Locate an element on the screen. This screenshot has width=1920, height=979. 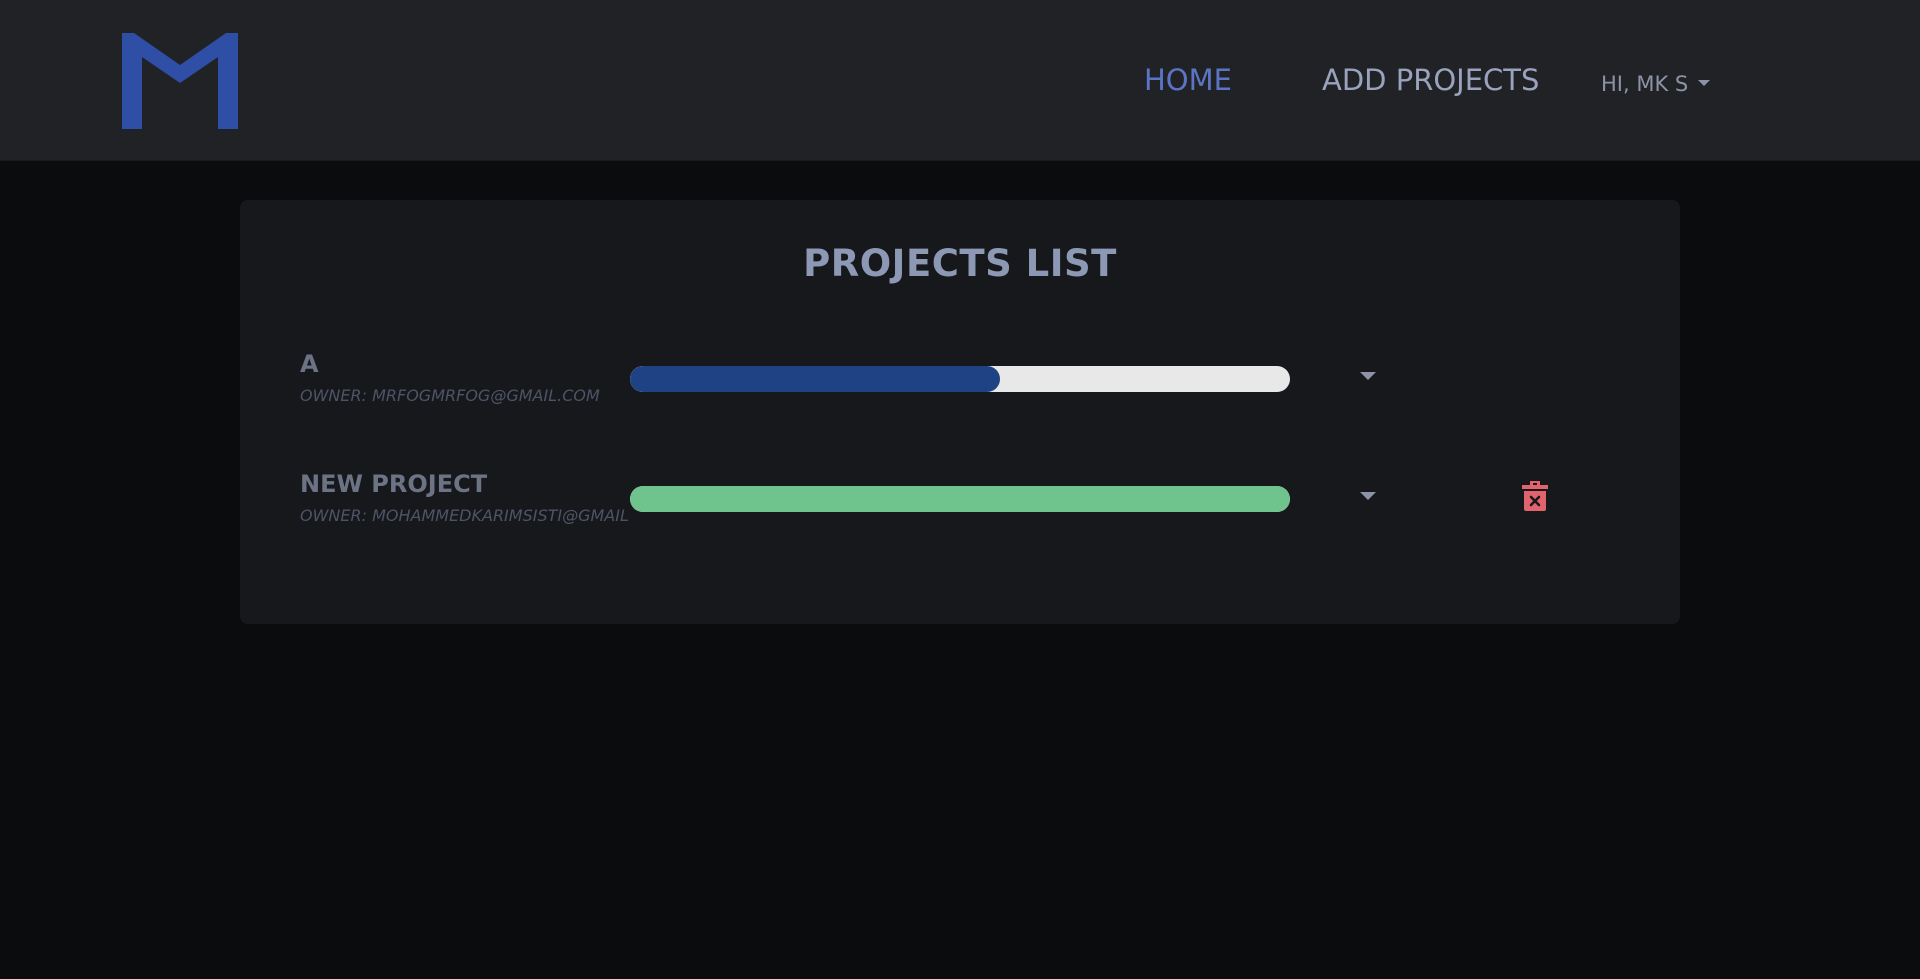
project-row: A OWNER: MRFOGMRFOG@GMAIL.COM is located at coordinates (970, 390).